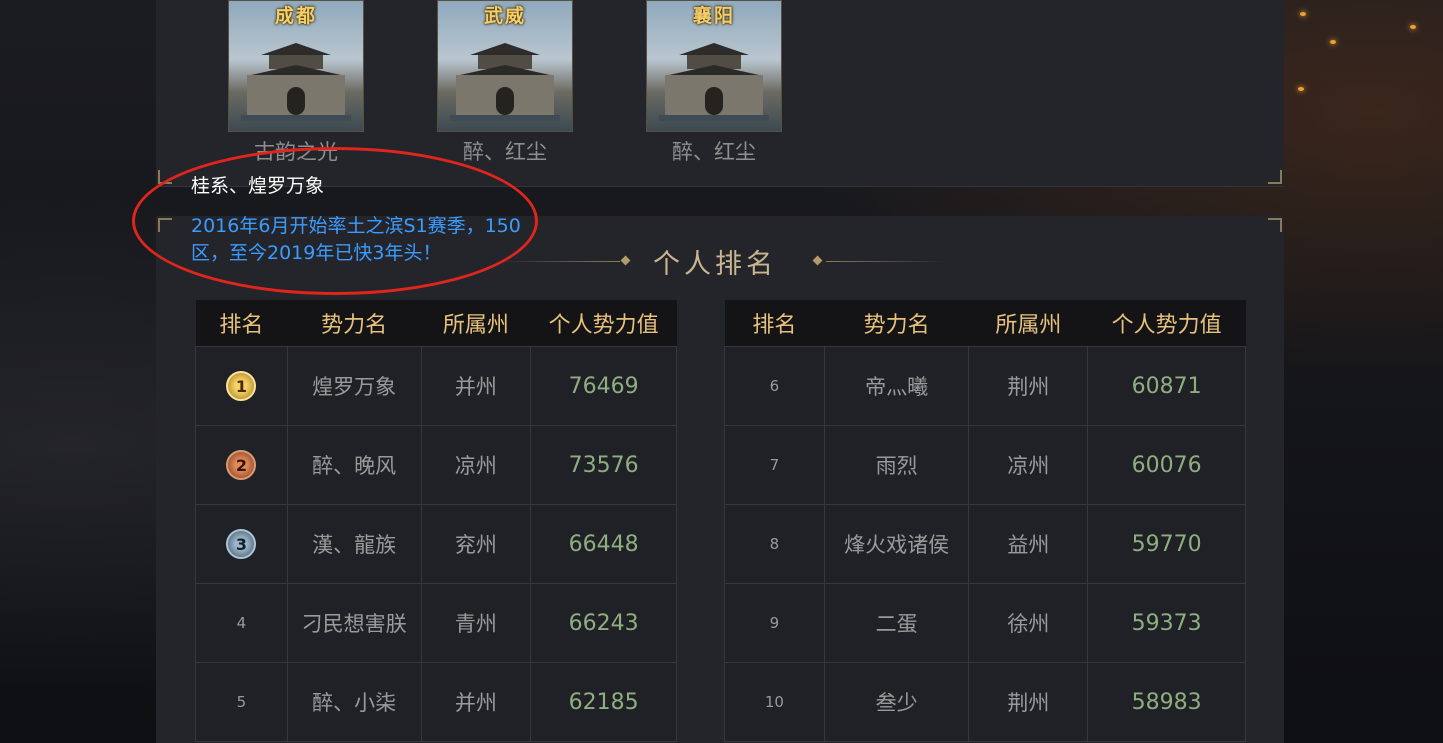  Describe the element at coordinates (896, 544) in the screenshot. I see `name-cell: 烽火戏诸侯` at that location.